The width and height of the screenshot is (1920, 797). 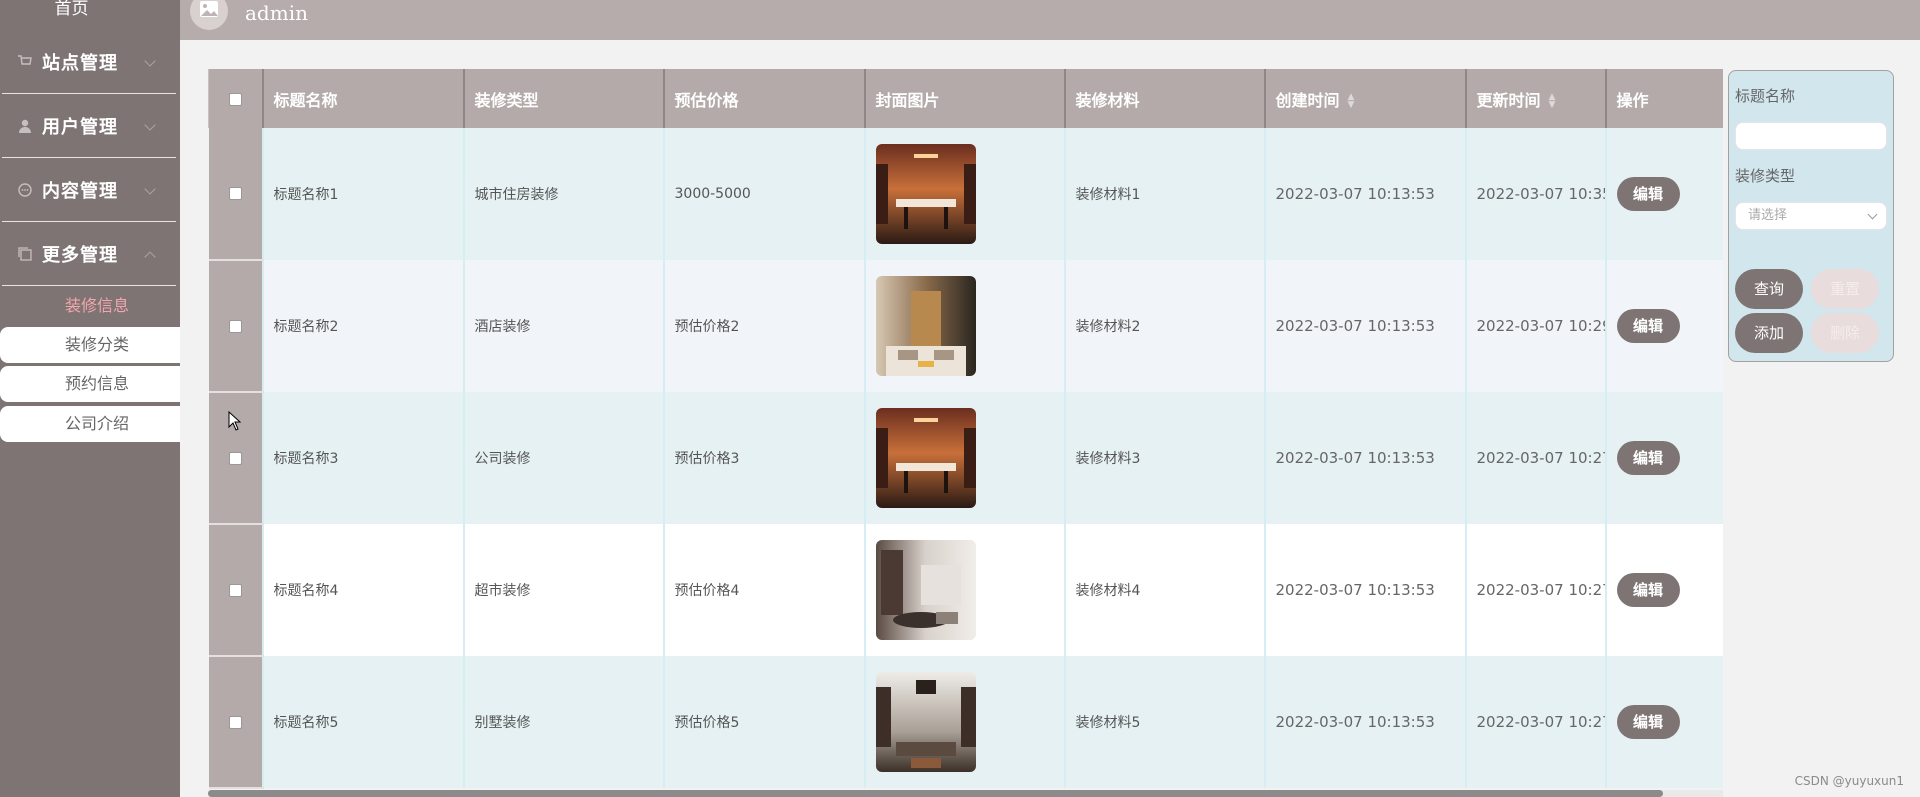 What do you see at coordinates (1050, 20) in the screenshot?
I see `top-header: admin` at bounding box center [1050, 20].